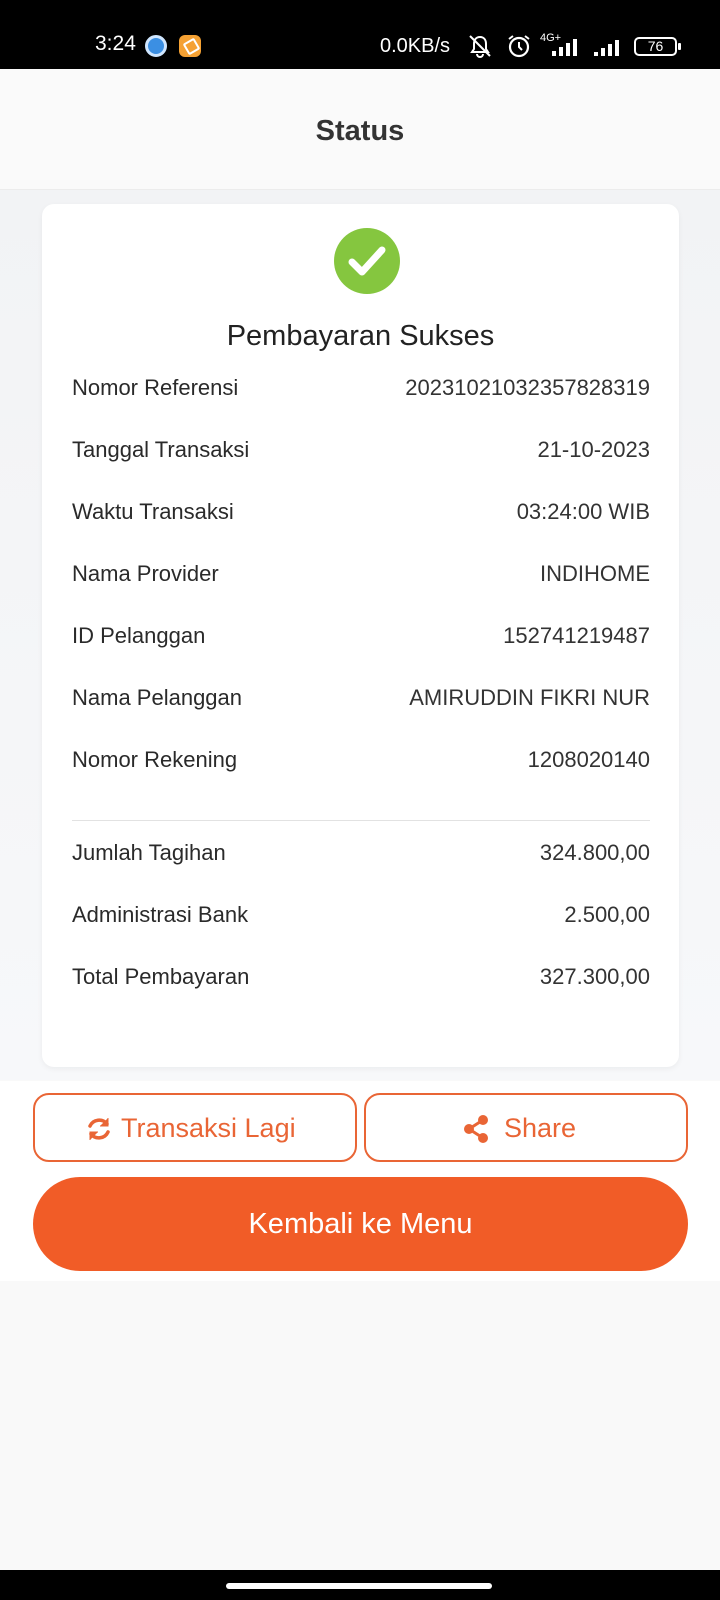 The image size is (720, 1600). What do you see at coordinates (153, 511) in the screenshot?
I see `detail-label: Waktu Transaksi` at bounding box center [153, 511].